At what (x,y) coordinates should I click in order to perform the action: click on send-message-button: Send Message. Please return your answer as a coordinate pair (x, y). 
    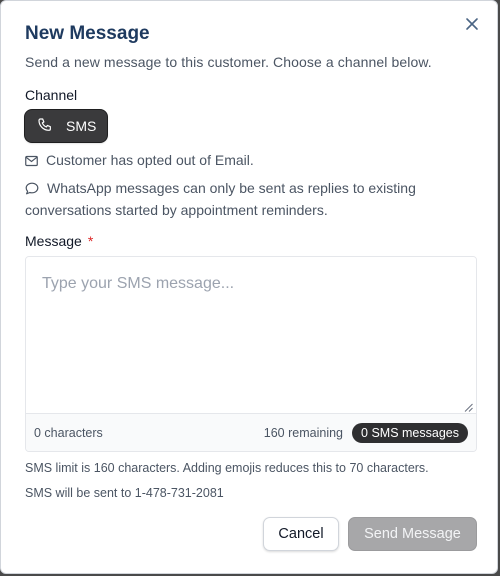
    Looking at the image, I should click on (412, 534).